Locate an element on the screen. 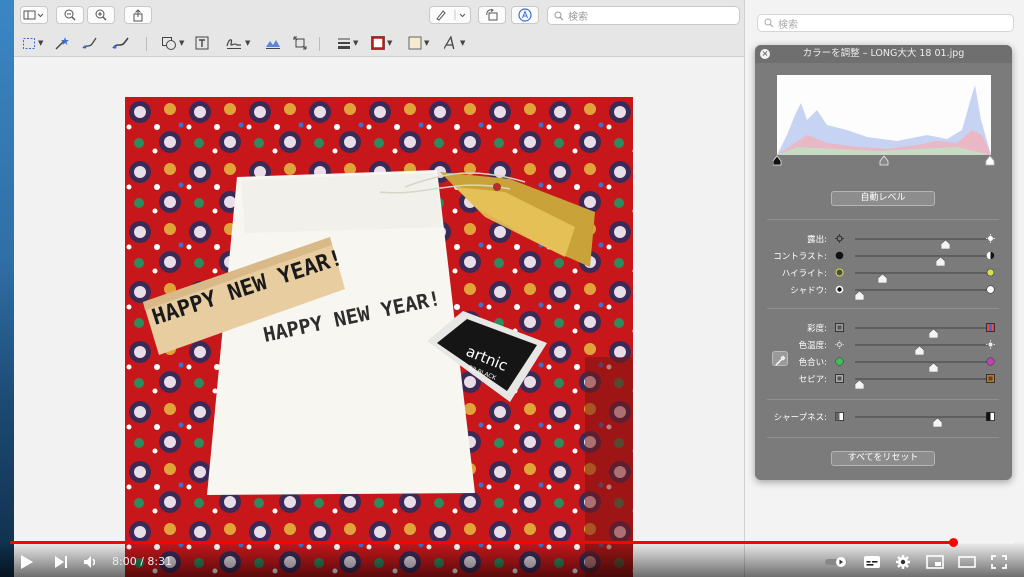  text-icon is located at coordinates (202, 43).